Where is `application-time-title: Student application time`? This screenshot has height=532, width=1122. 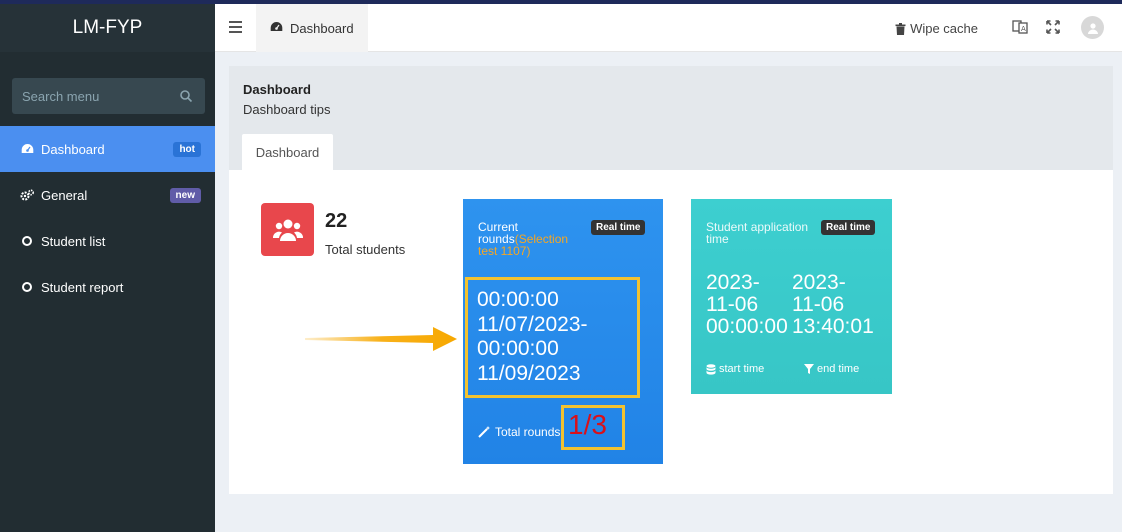
application-time-title: Student application time is located at coordinates (757, 233).